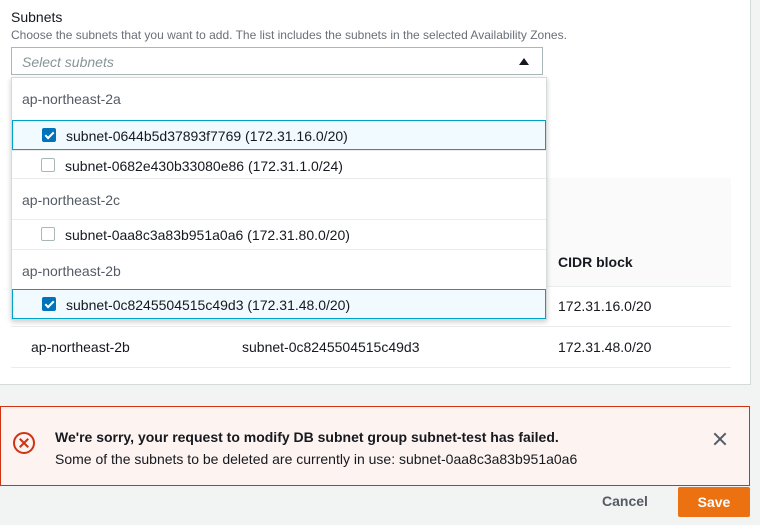 The image size is (760, 525). What do you see at coordinates (595, 262) in the screenshot?
I see `column-header-cidr: CIDR block` at bounding box center [595, 262].